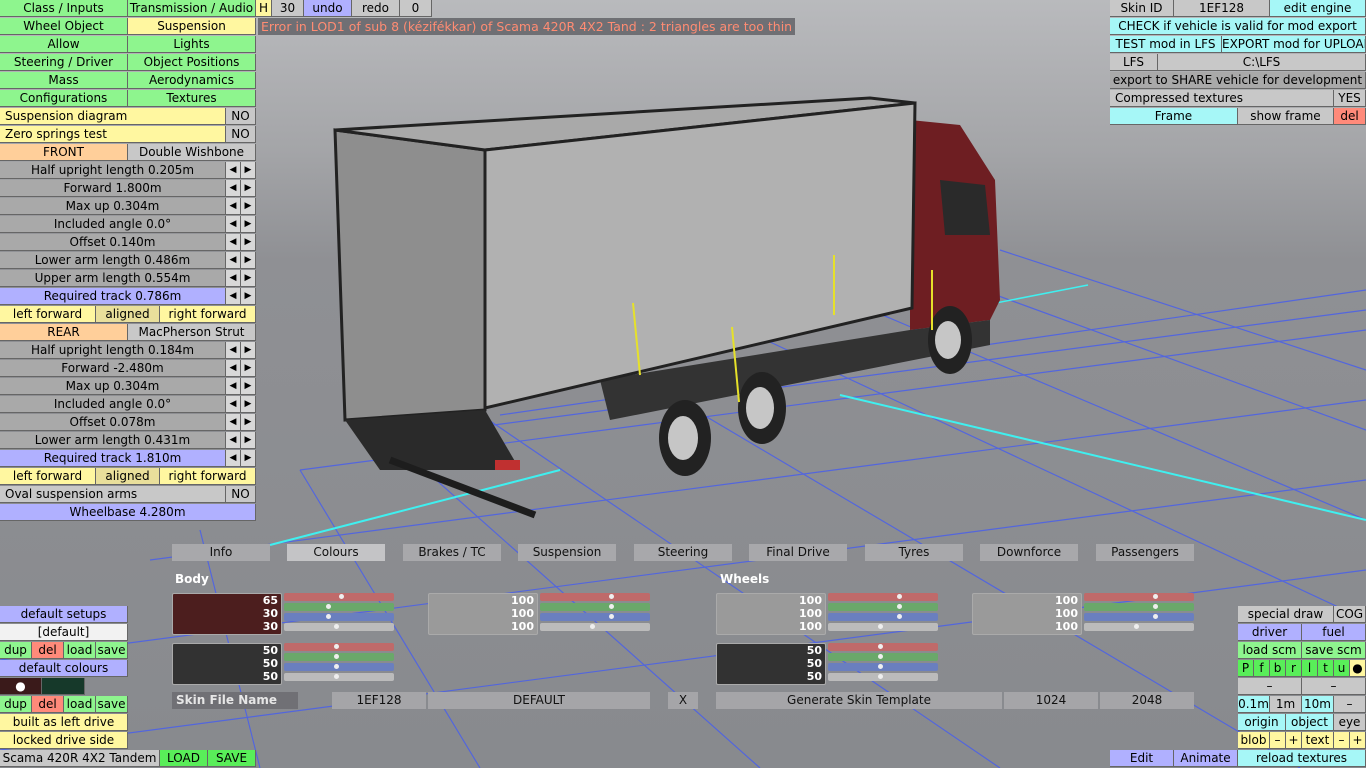 This screenshot has height=768, width=1366. Describe the element at coordinates (1254, 740) in the screenshot. I see `blob-button: blob` at that location.